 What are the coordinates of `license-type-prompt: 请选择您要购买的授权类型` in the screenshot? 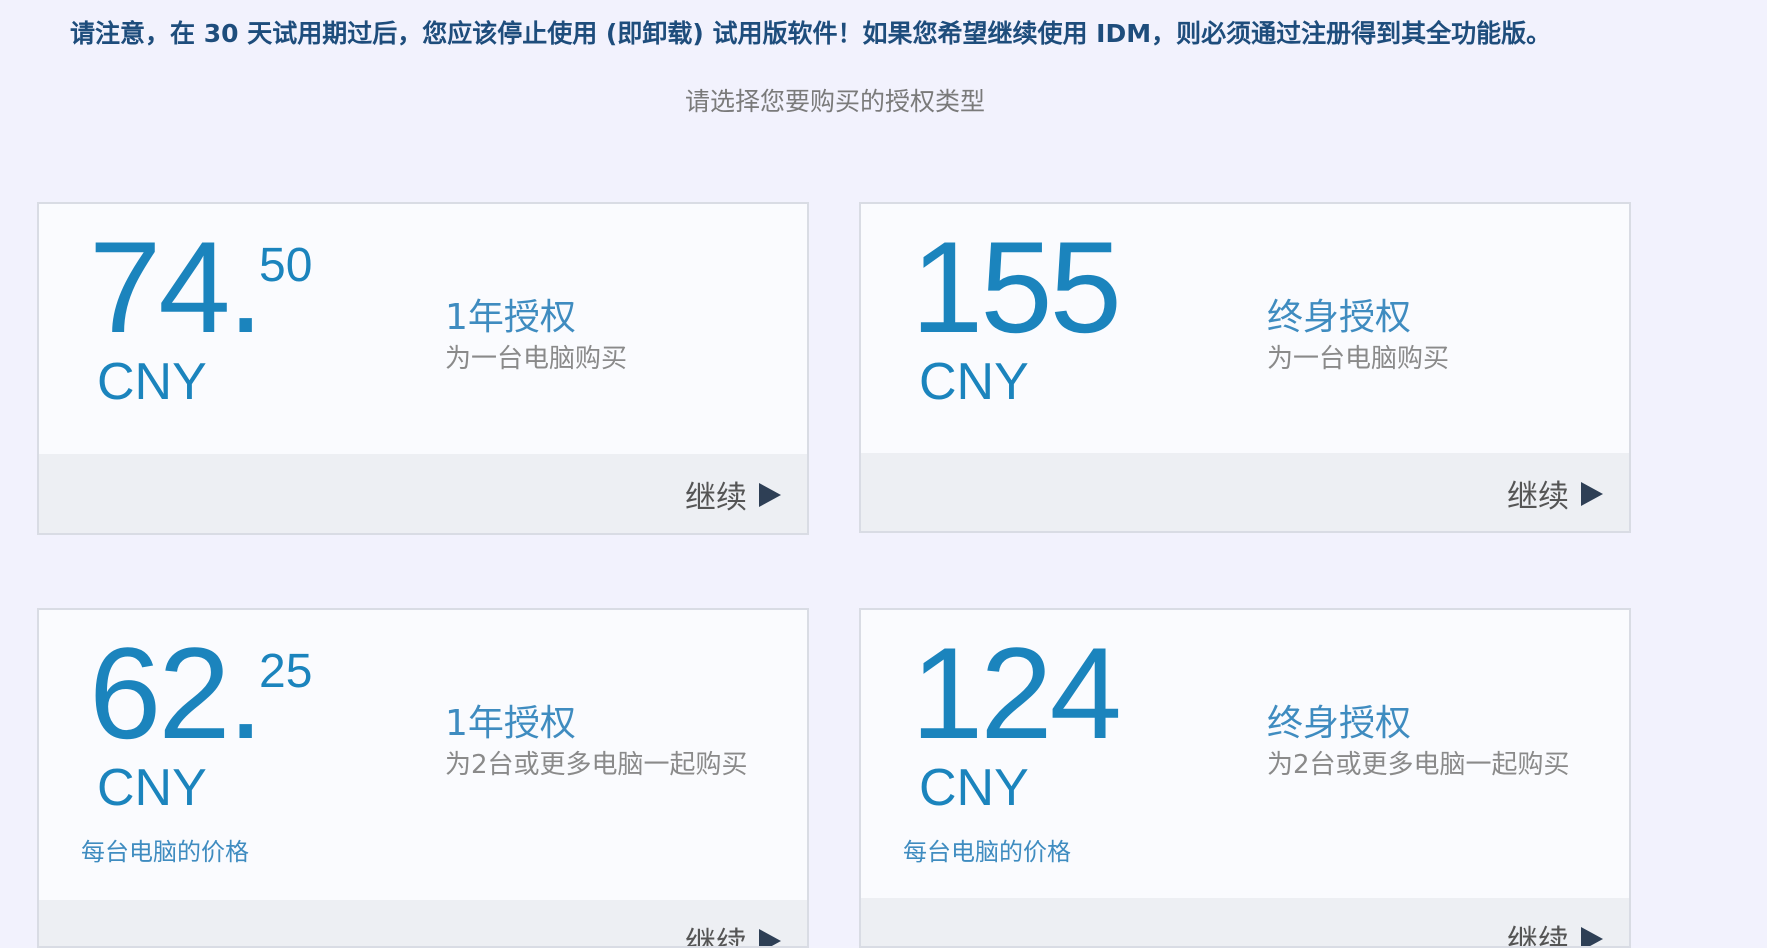 It's located at (835, 100).